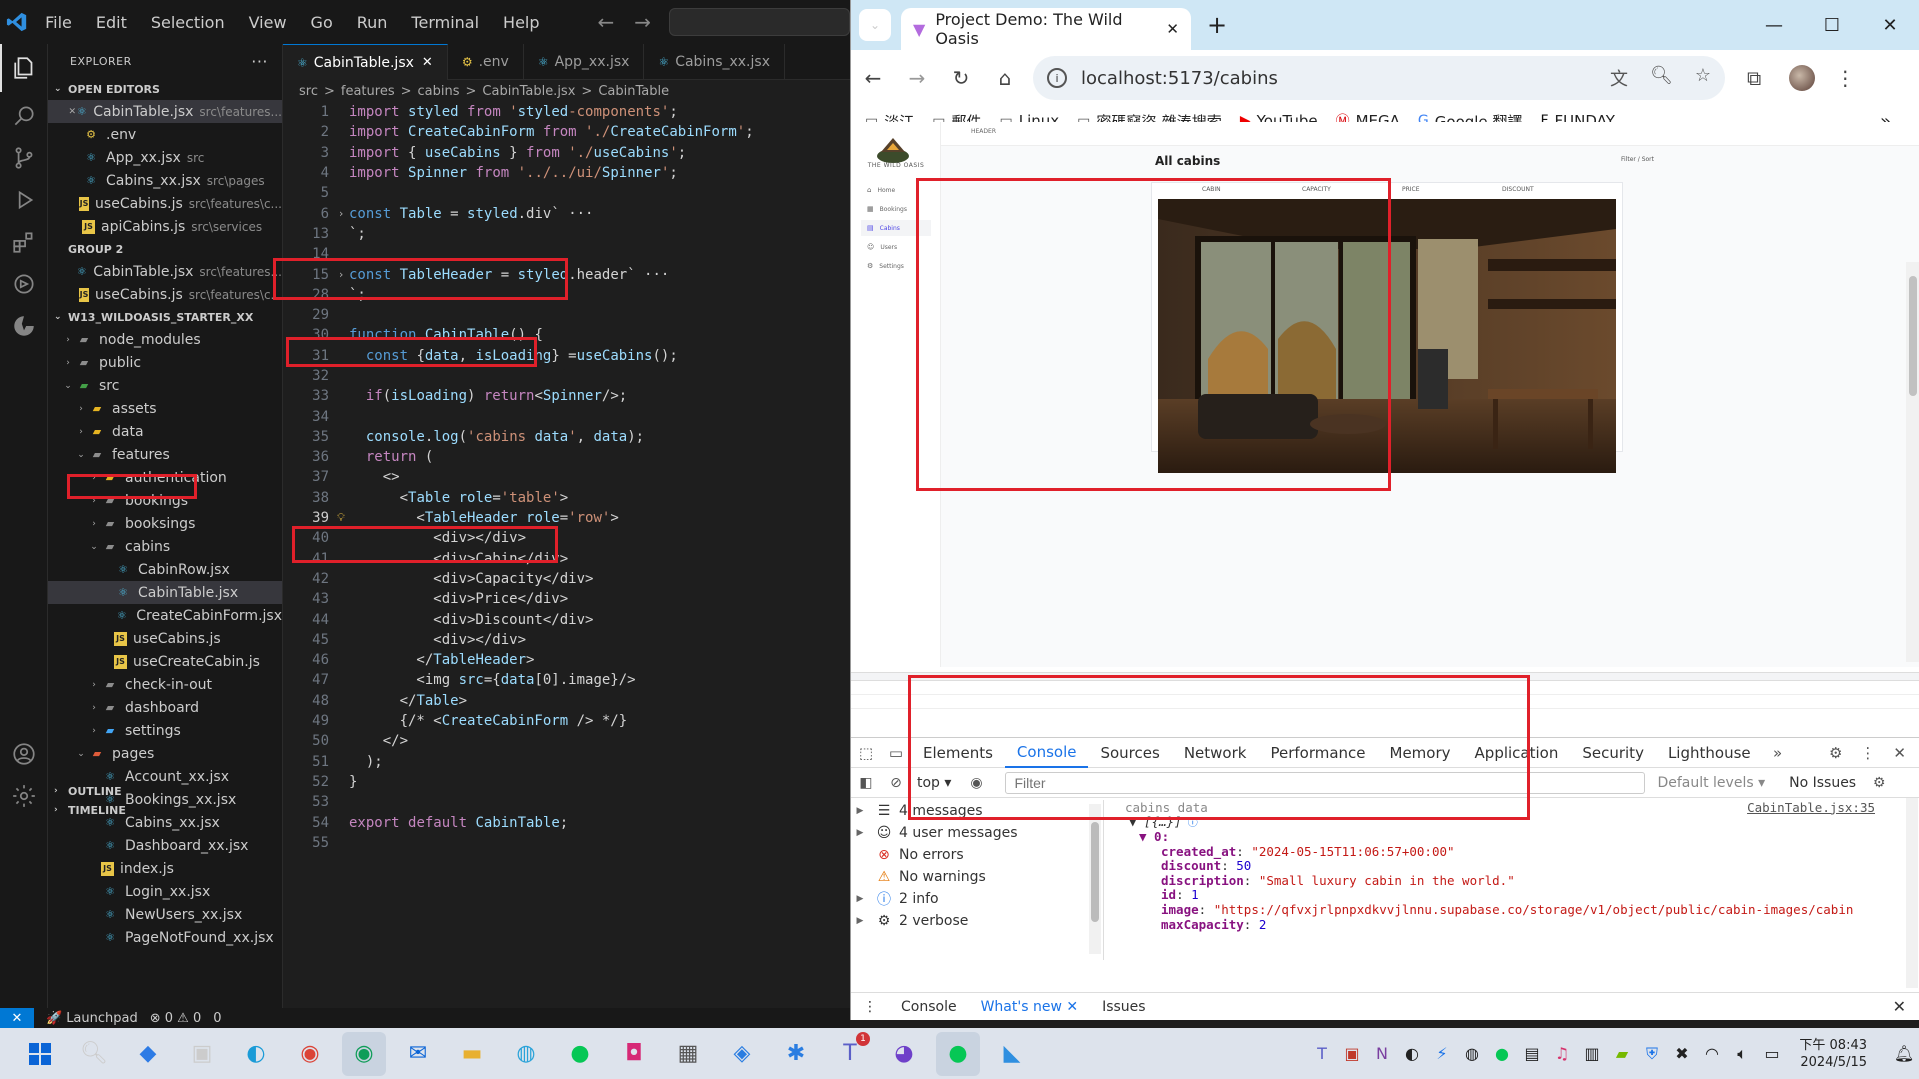  Describe the element at coordinates (24, 754) in the screenshot. I see `accounts-icon` at that location.